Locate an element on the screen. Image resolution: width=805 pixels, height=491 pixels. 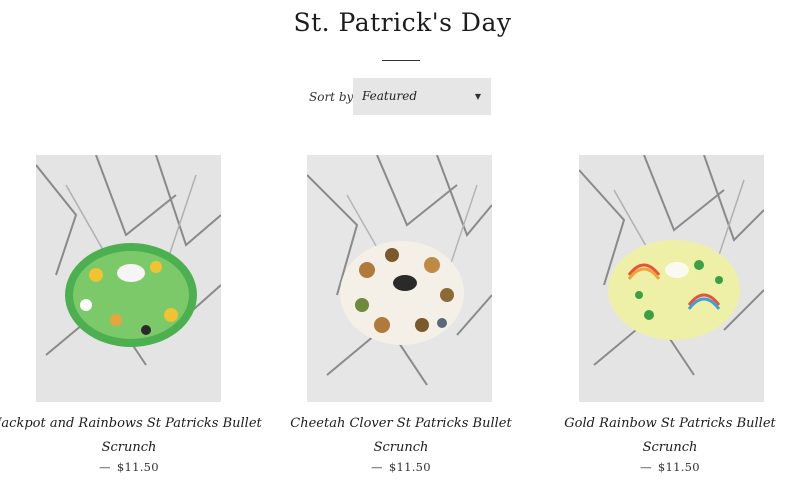
sort-dropdown: Featured ▼ is located at coordinates (422, 96).